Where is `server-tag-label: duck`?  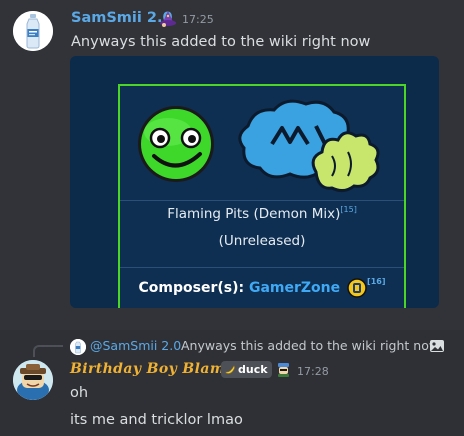
server-tag-label: duck is located at coordinates (253, 369).